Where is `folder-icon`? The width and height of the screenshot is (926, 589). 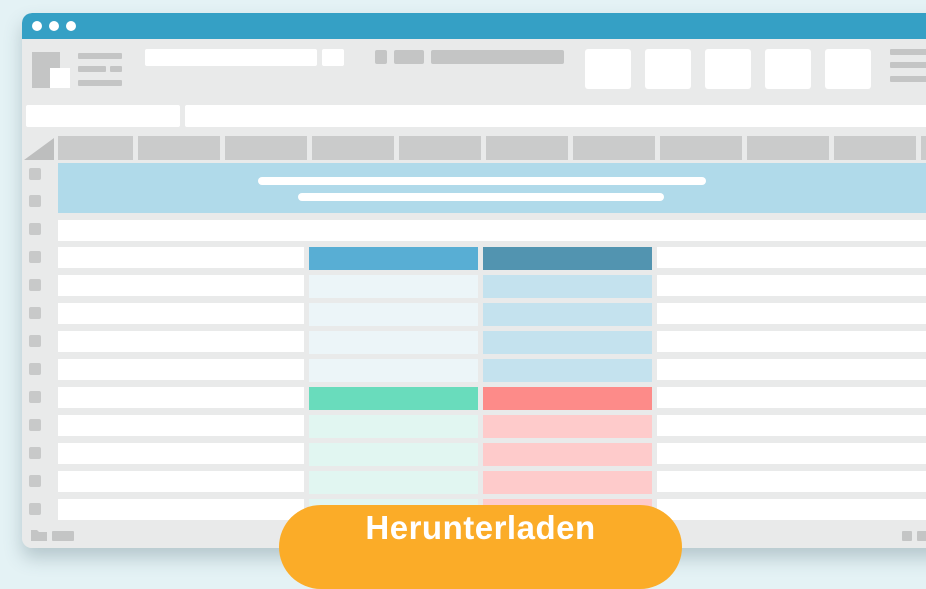 folder-icon is located at coordinates (39, 535).